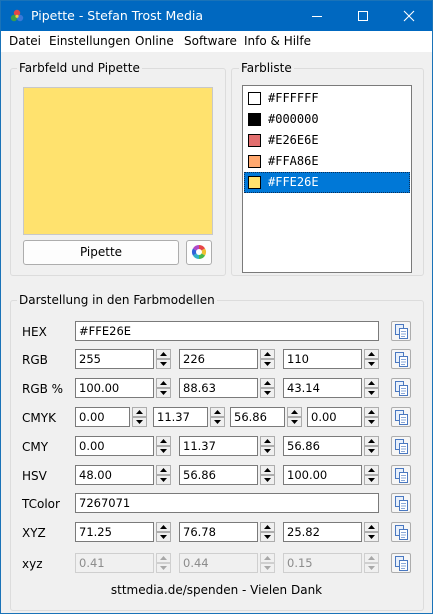 Image resolution: width=433 pixels, height=614 pixels. Describe the element at coordinates (363, 16) in the screenshot. I see `maximize-button` at that location.